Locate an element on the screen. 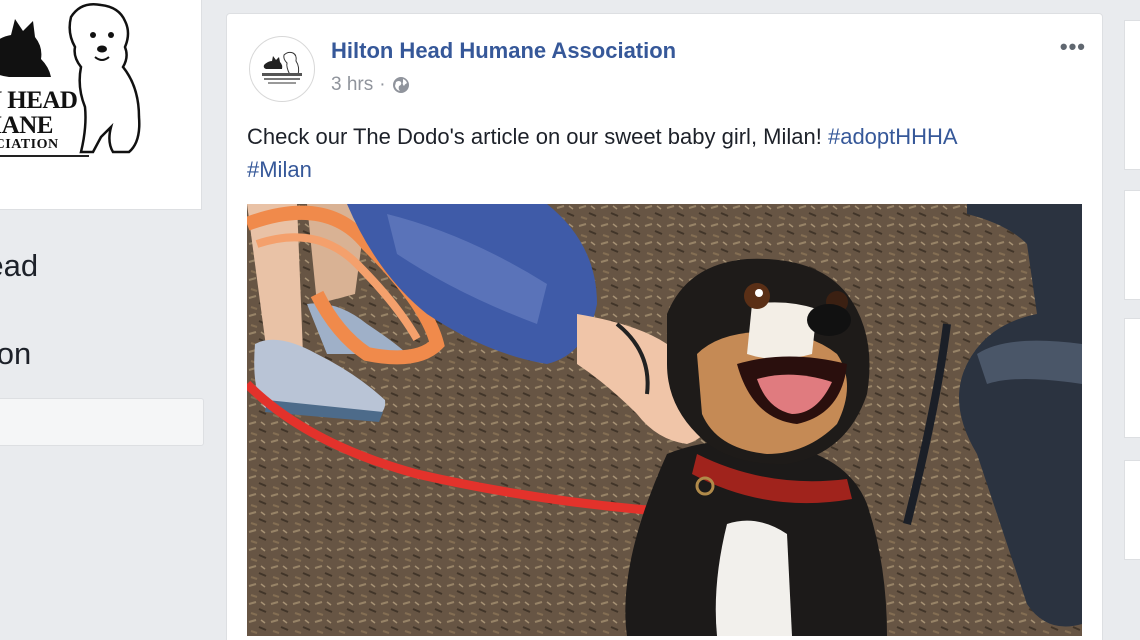  logo-underline is located at coordinates (44, 156).